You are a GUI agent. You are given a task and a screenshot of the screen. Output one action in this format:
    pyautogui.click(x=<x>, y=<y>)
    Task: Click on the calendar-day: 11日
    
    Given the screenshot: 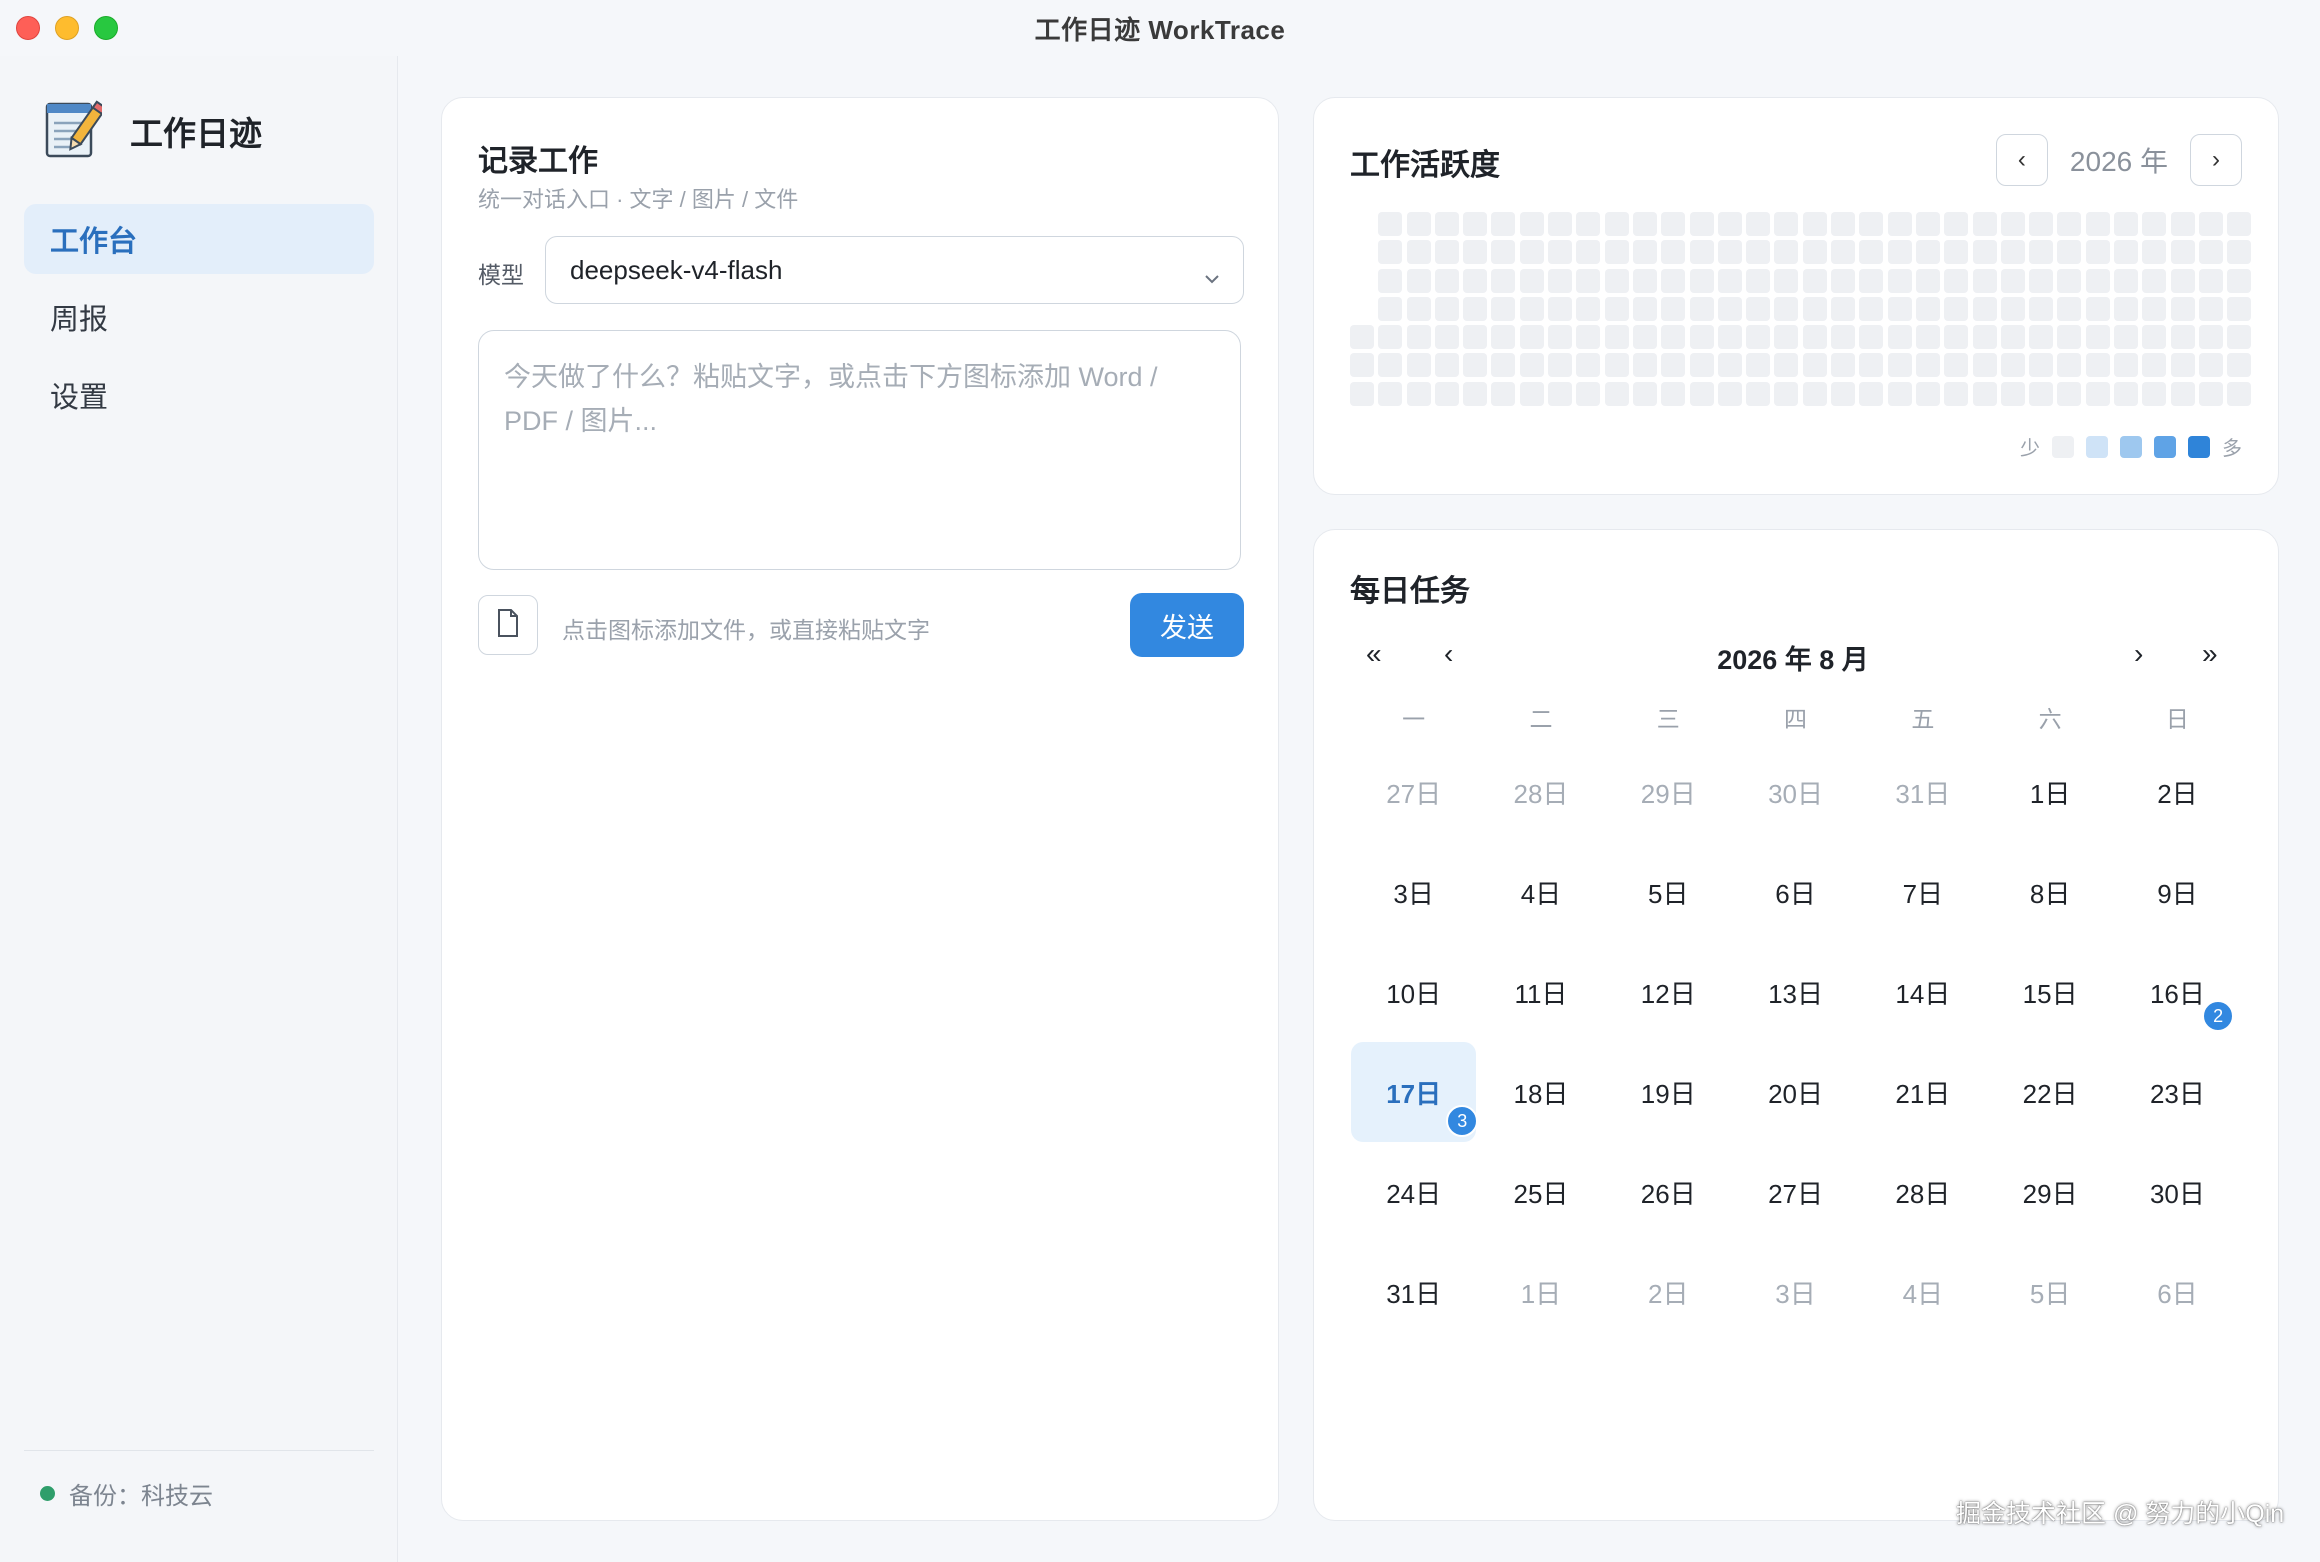 What is the action you would take?
    pyautogui.click(x=1540, y=992)
    